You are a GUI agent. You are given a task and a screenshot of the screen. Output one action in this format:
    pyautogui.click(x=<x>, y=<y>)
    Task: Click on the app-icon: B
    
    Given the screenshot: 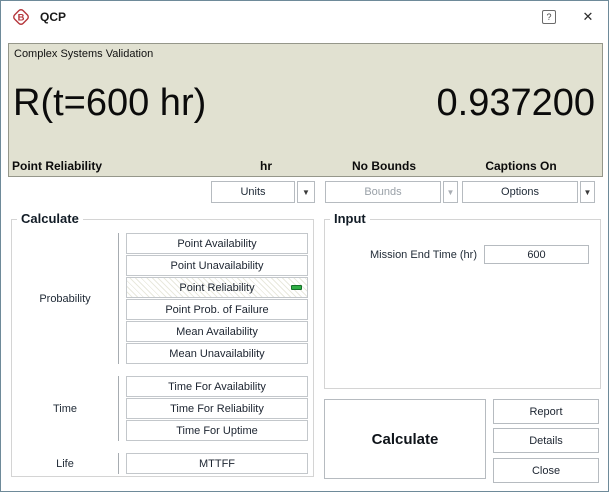 What is the action you would take?
    pyautogui.click(x=21, y=17)
    